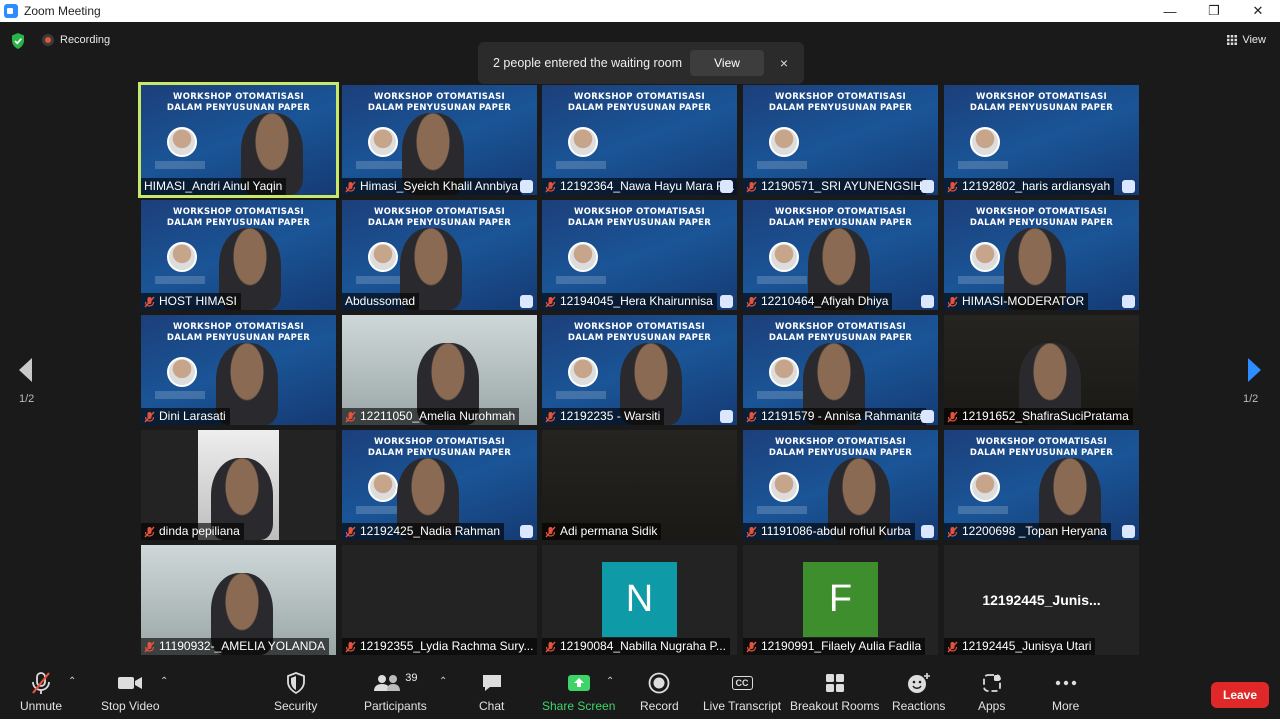  What do you see at coordinates (439, 370) in the screenshot?
I see `participant-tile: 12211050_Amelia Nurohmah` at bounding box center [439, 370].